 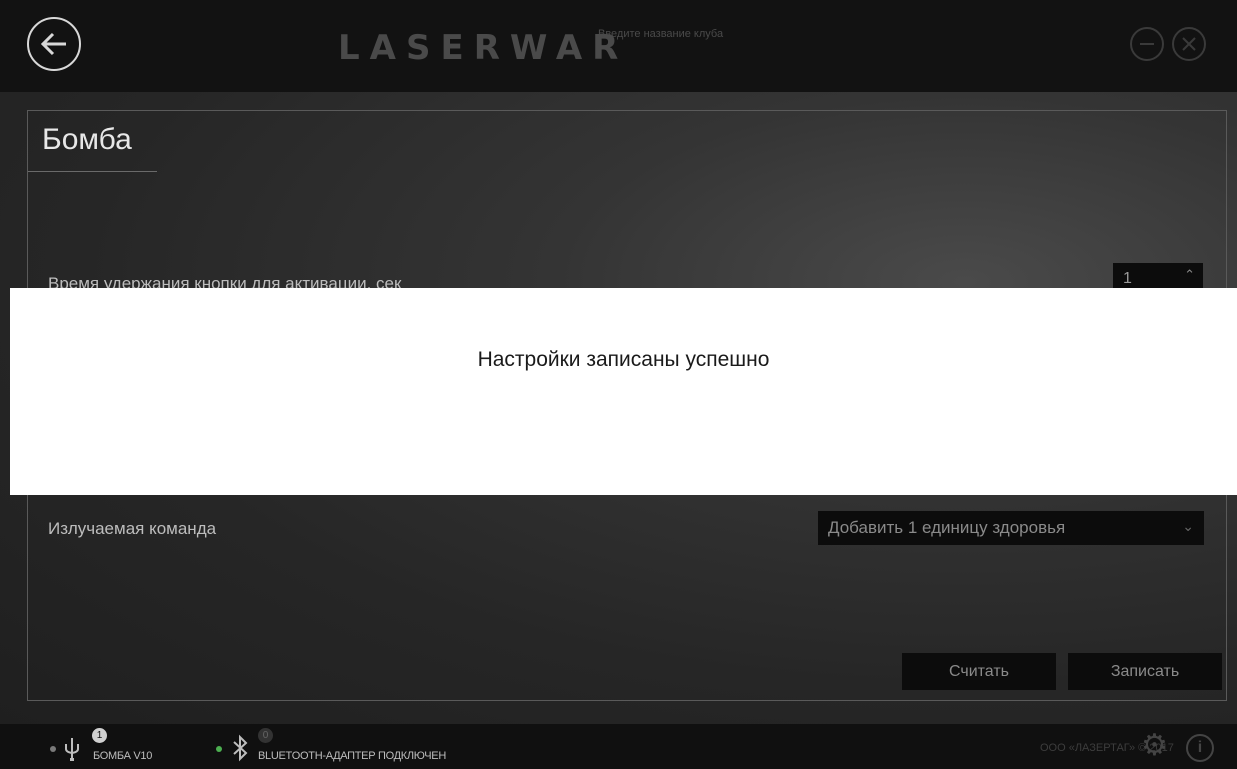 I want to click on usb-count-badge: 1, so click(x=99, y=735).